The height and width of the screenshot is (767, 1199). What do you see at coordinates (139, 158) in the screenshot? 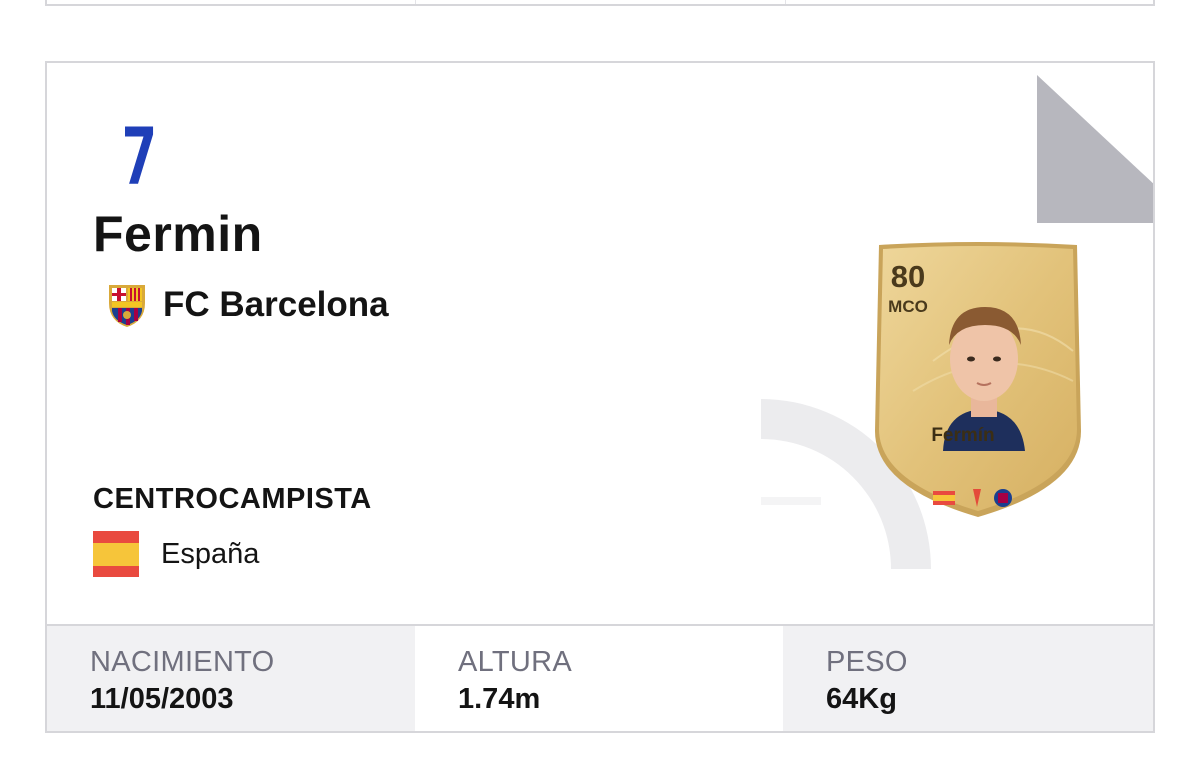
I see `shirt-number: 7` at bounding box center [139, 158].